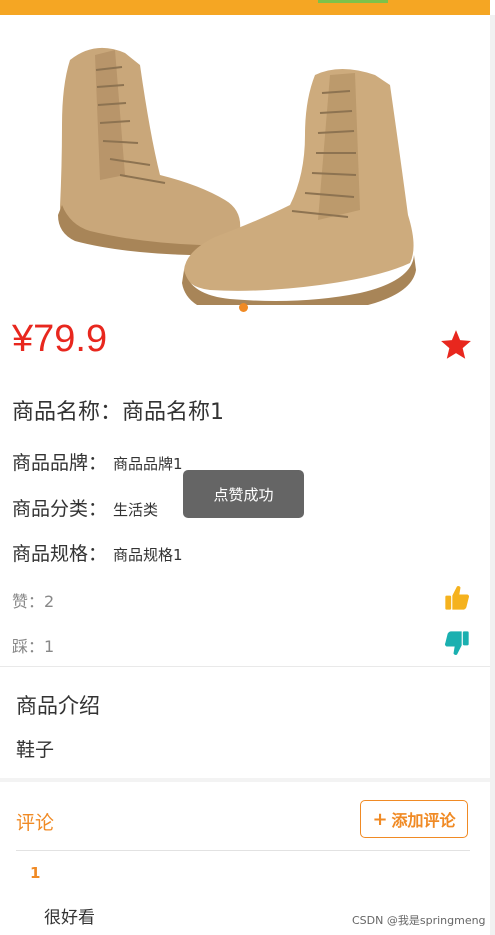 This screenshot has height=935, width=495. What do you see at coordinates (492, 475) in the screenshot?
I see `scrollbar-track` at bounding box center [492, 475].